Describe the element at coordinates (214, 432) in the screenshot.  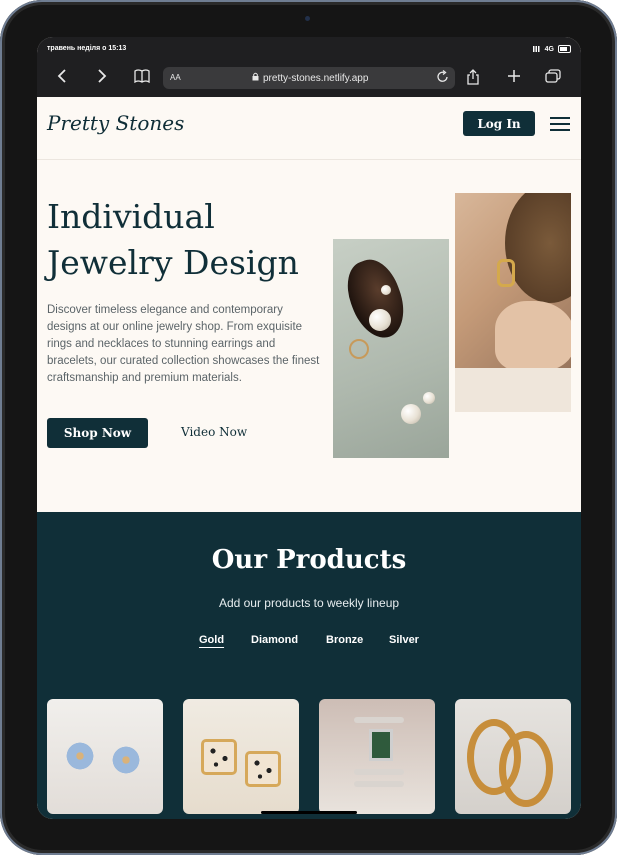
I see `video-now-link: Video Now` at that location.